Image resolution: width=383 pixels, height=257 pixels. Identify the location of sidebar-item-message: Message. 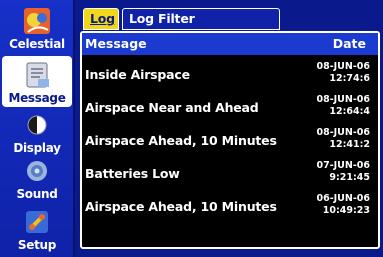
(37, 81).